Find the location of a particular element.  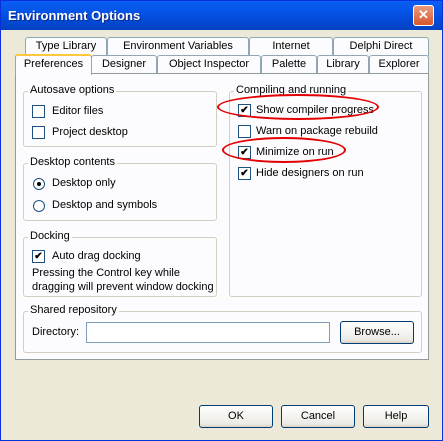

tab-library: Library is located at coordinates (343, 64).